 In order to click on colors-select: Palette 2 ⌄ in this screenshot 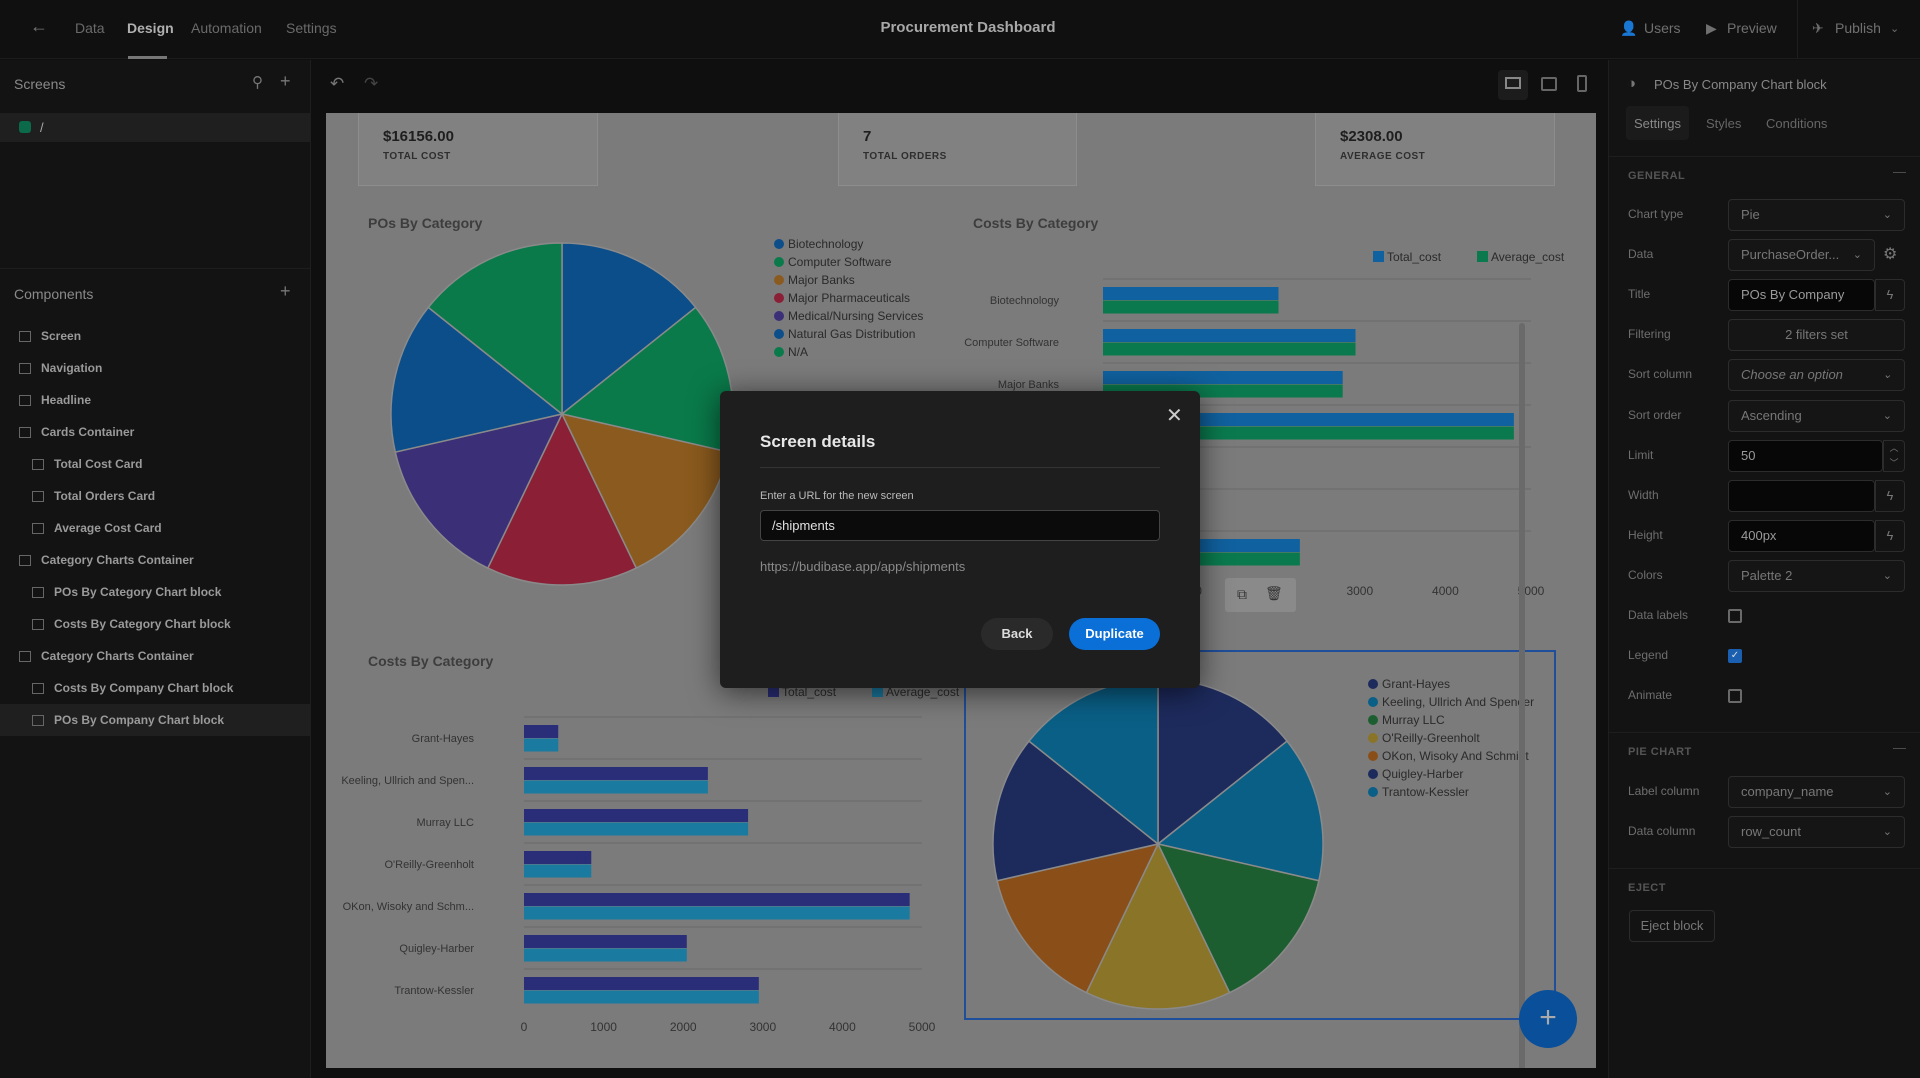, I will do `click(1816, 575)`.